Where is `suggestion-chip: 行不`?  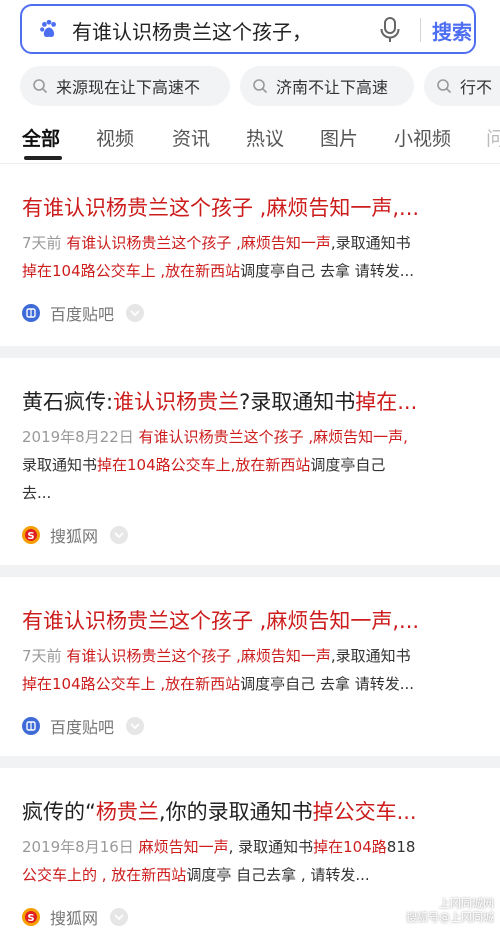 suggestion-chip: 行不 is located at coordinates (462, 86).